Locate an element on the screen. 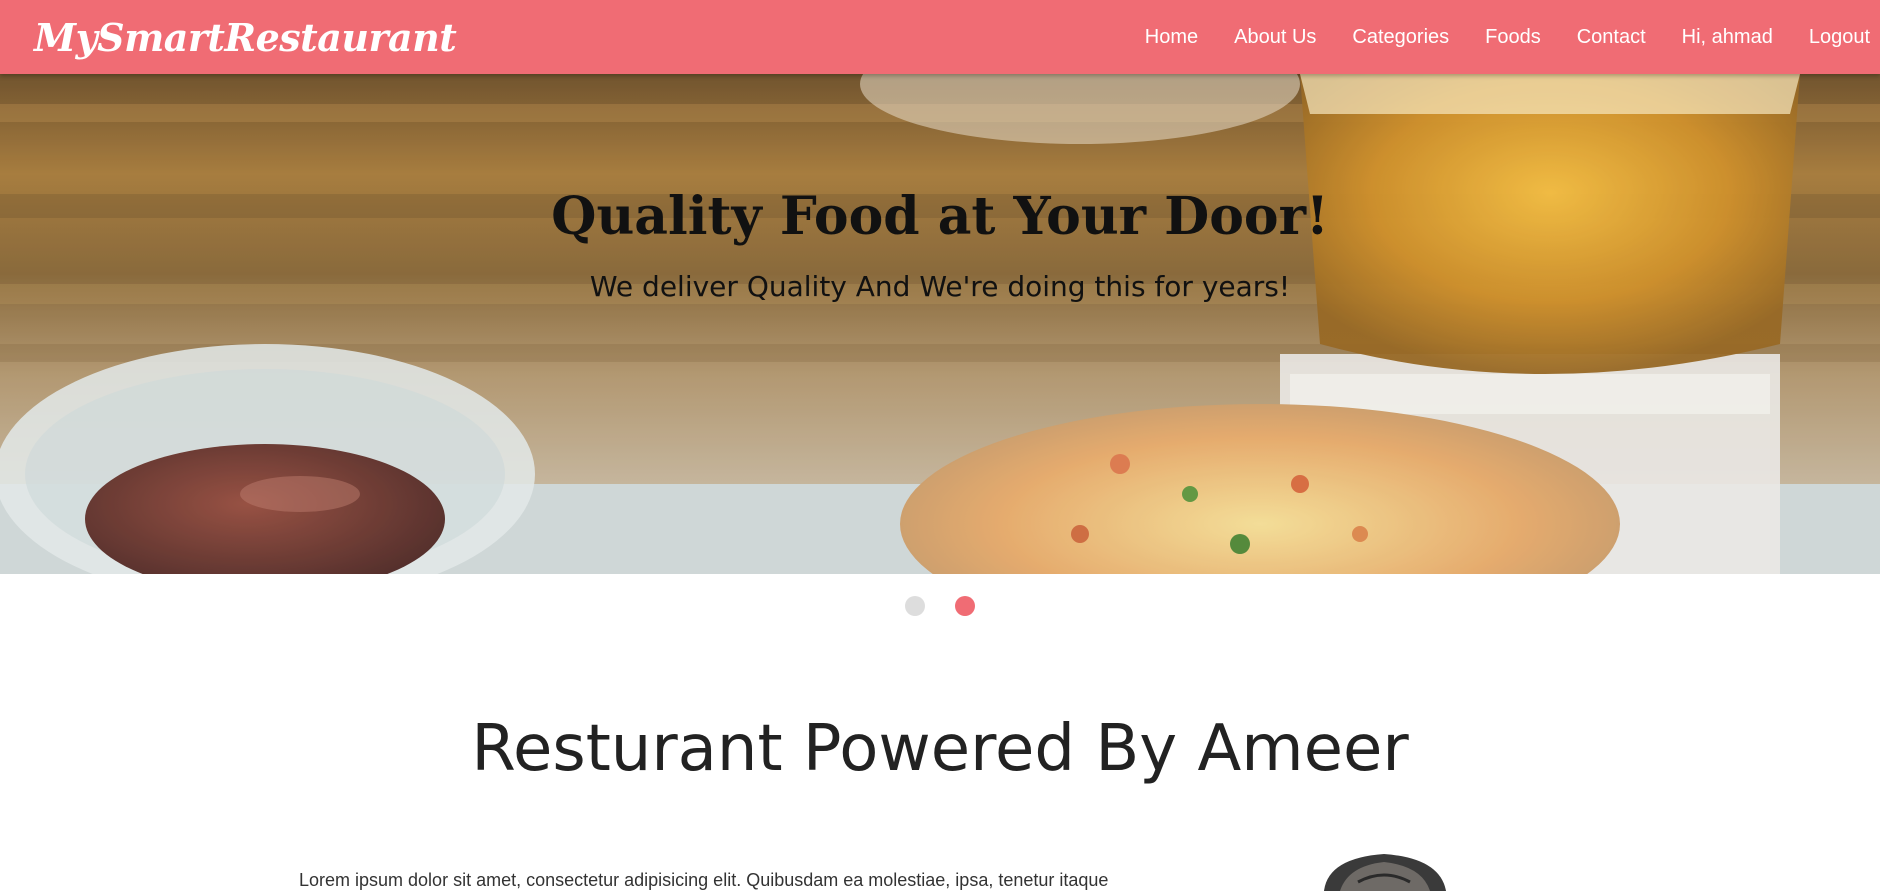 The width and height of the screenshot is (1880, 891). nav-about-link: About Us is located at coordinates (1275, 37).